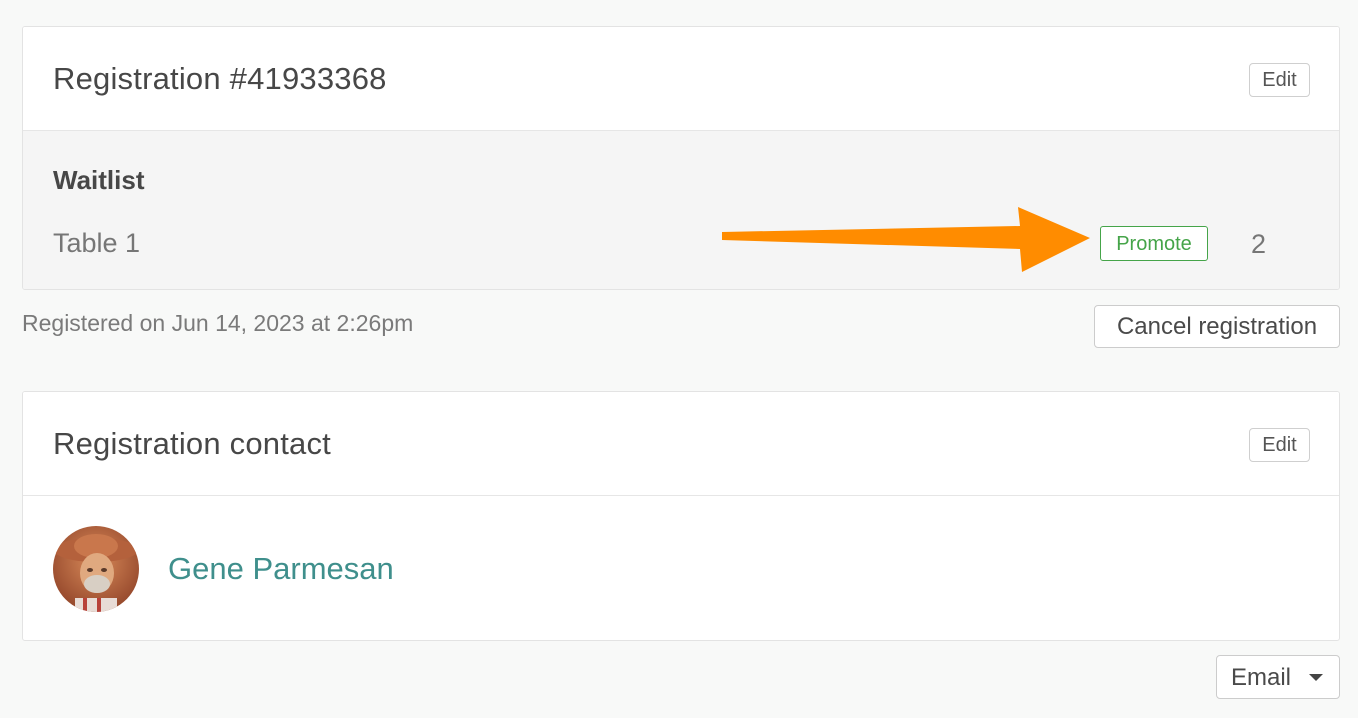  I want to click on promote-button: Promote, so click(1154, 243).